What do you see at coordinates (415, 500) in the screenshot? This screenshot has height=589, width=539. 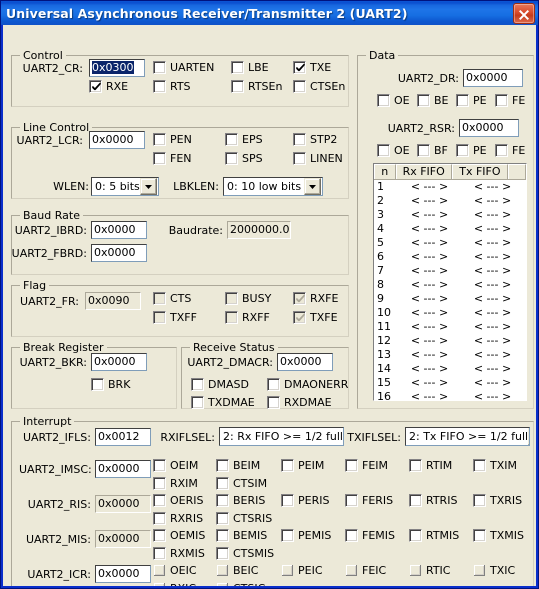 I see `checkbox-rtris-box` at bounding box center [415, 500].